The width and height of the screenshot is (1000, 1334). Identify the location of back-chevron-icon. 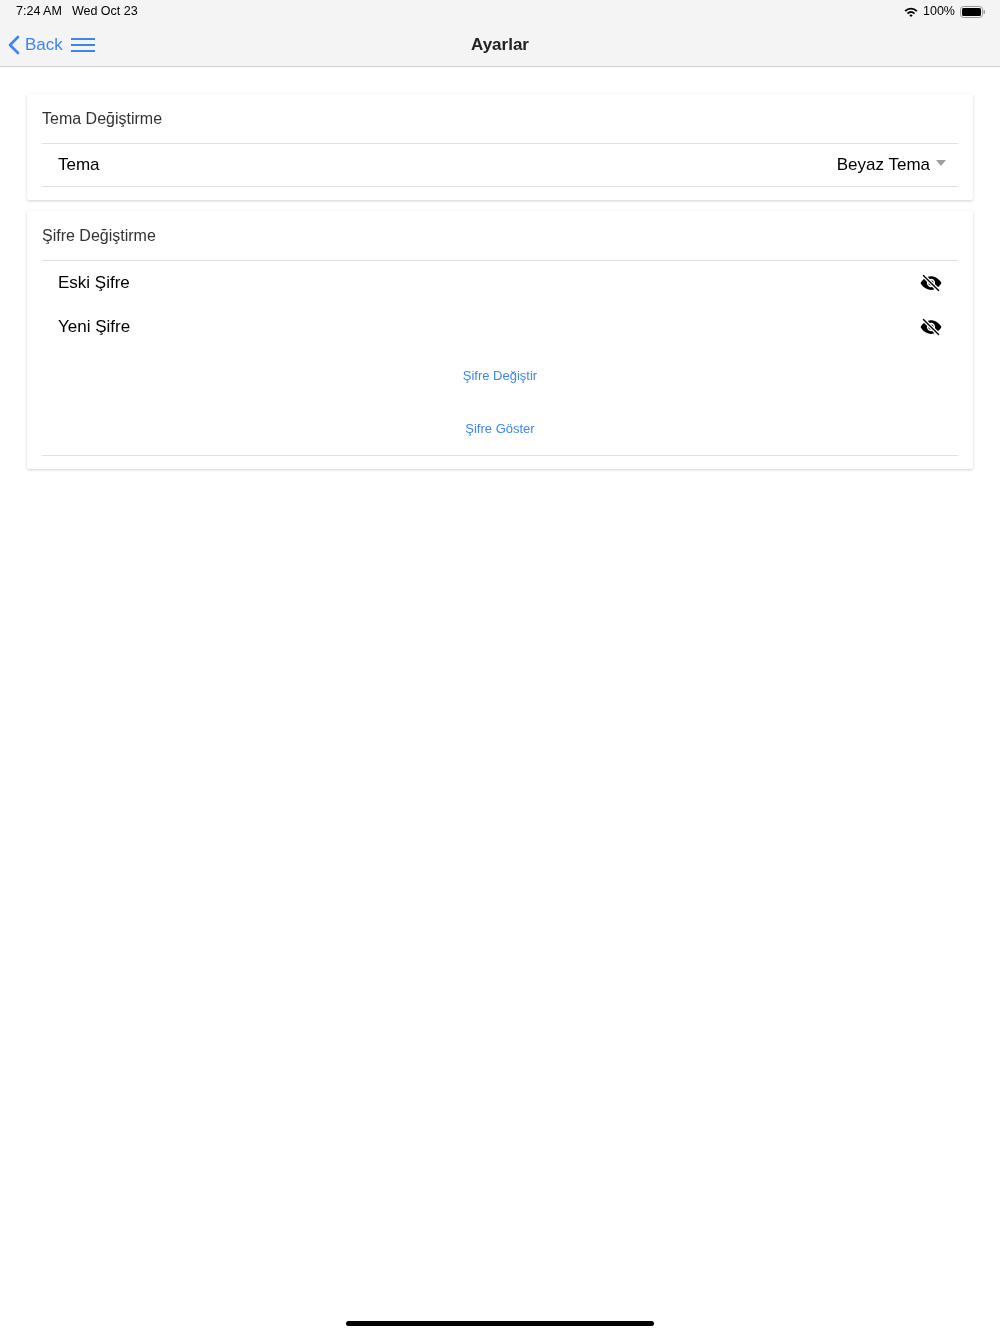
(14, 44).